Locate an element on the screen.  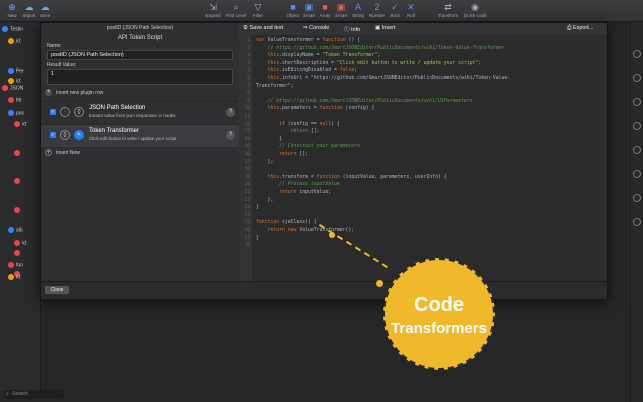
search-input: ⌕ Search is located at coordinates (34, 394).